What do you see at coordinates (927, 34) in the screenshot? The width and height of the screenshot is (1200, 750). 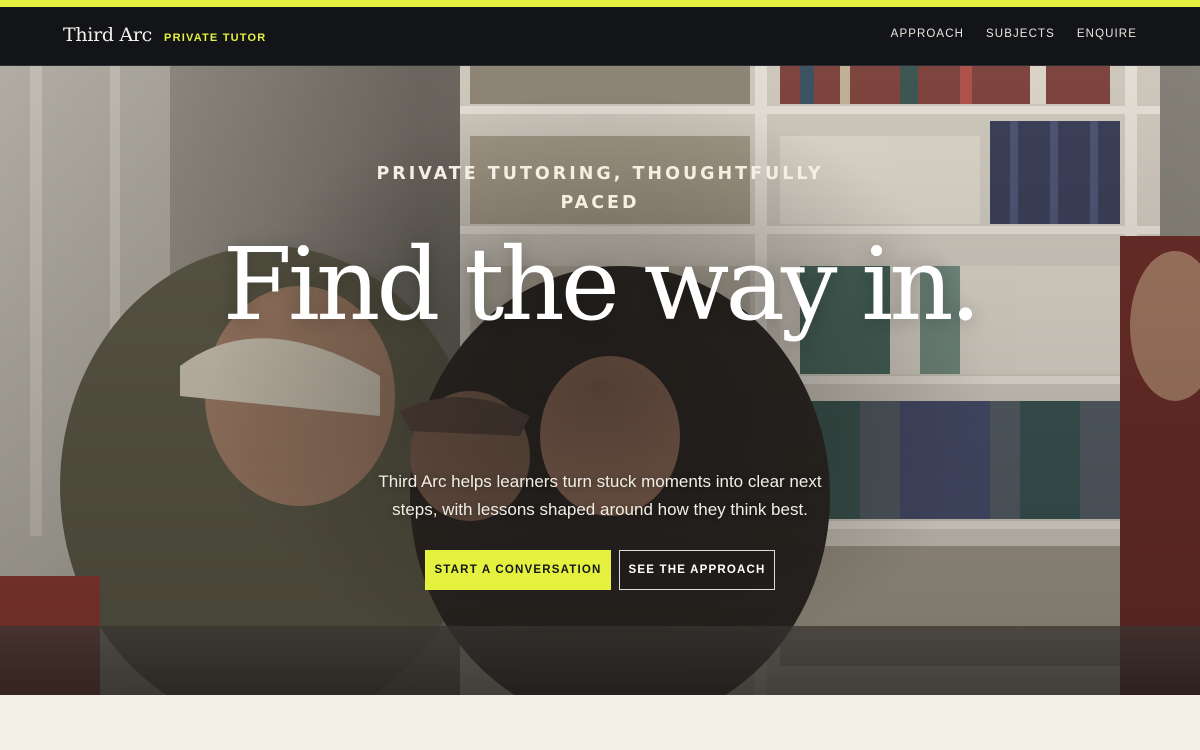 I see `nav-link-approach: APPROACH` at bounding box center [927, 34].